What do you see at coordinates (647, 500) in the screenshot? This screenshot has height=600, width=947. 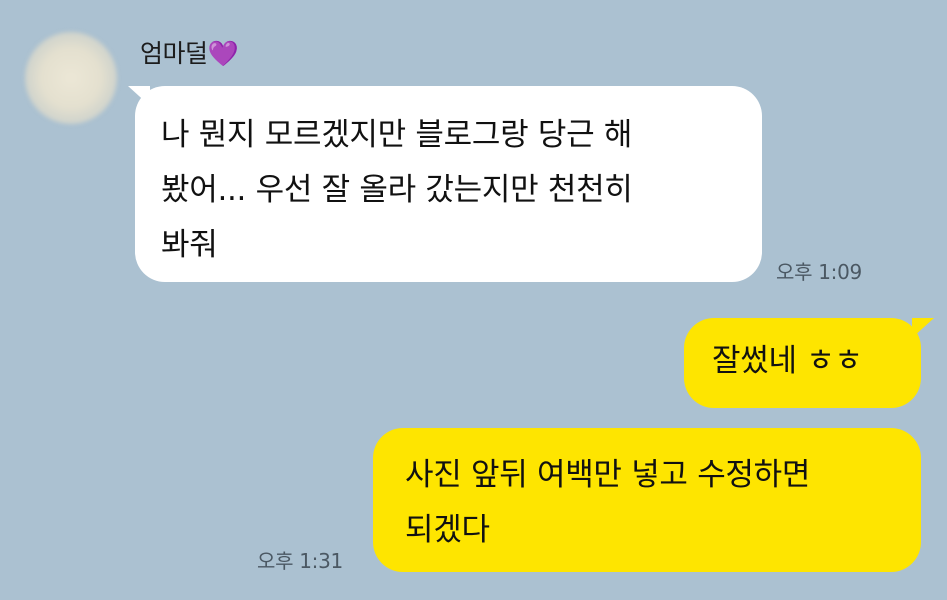 I see `outgoing-message-bubble: 사진 앞뒤 여백만 넣고 수정하면 되겠다` at bounding box center [647, 500].